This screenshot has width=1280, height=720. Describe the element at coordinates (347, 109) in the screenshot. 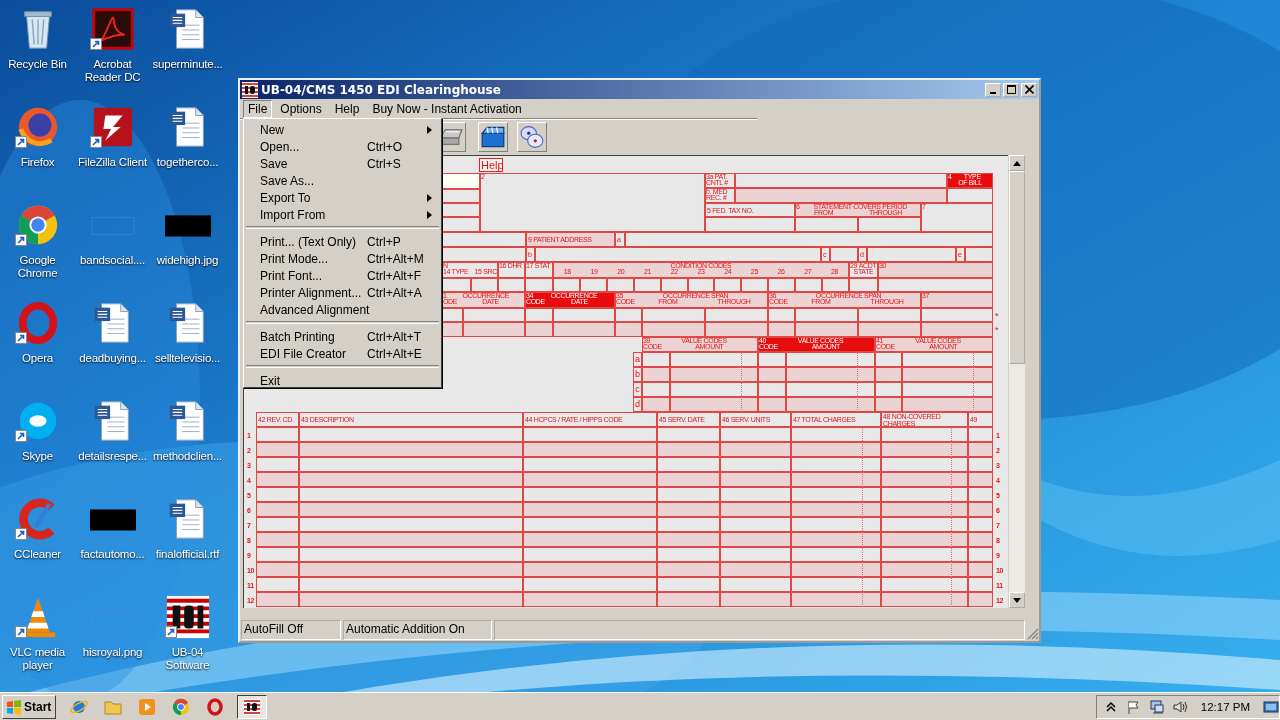

I see `menu-item: Help` at that location.